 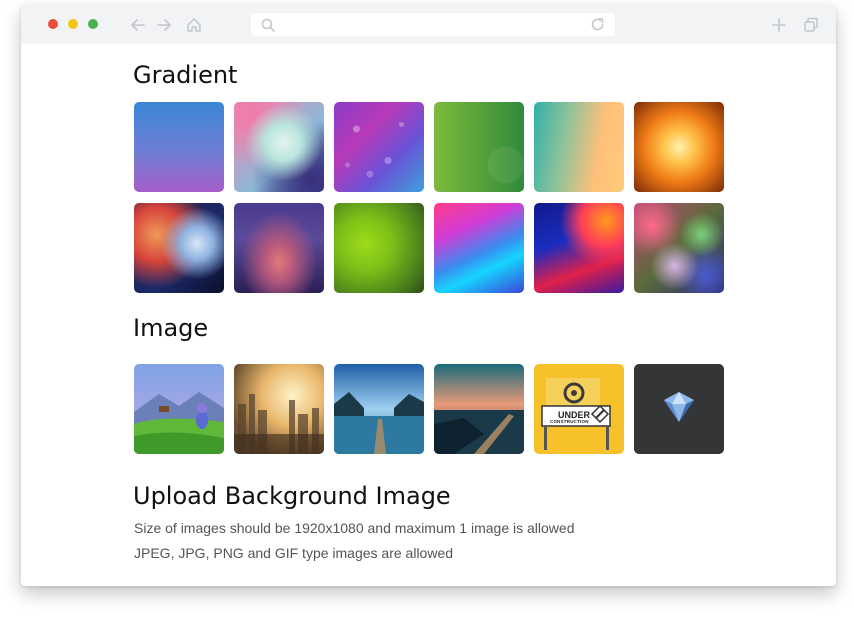 What do you see at coordinates (379, 409) in the screenshot?
I see `image-tile-lake-pier` at bounding box center [379, 409].